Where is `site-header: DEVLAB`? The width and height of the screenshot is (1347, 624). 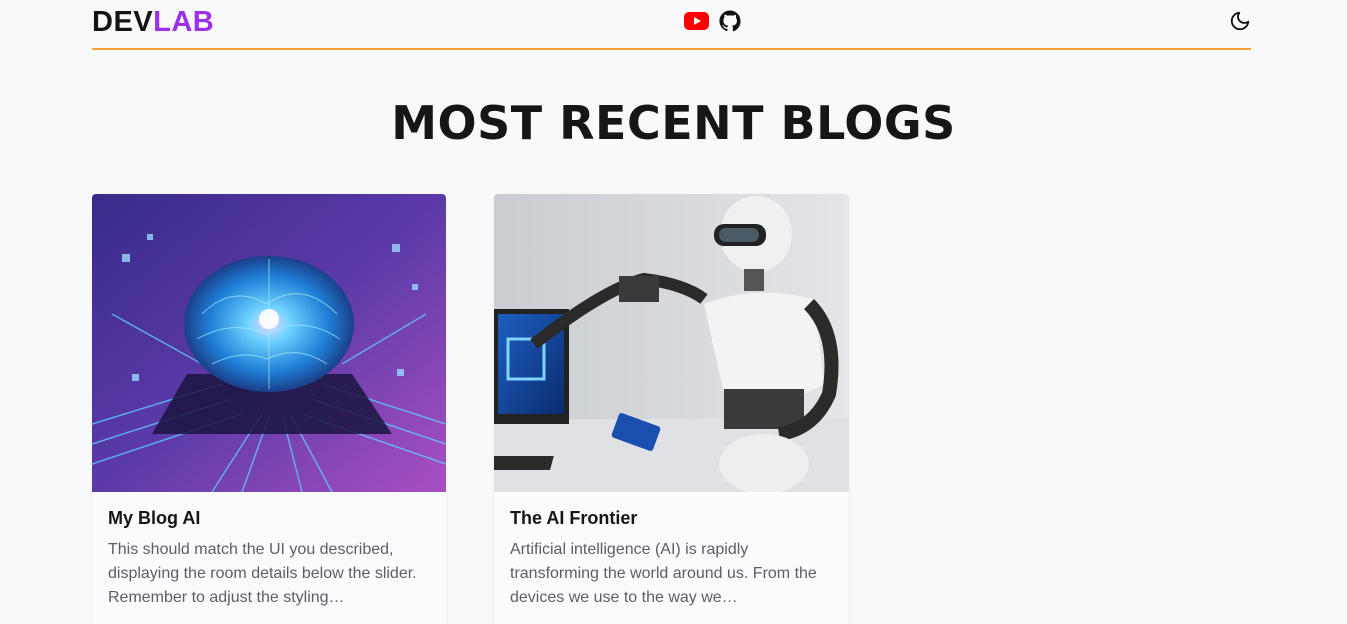 site-header: DEVLAB is located at coordinates (671, 25).